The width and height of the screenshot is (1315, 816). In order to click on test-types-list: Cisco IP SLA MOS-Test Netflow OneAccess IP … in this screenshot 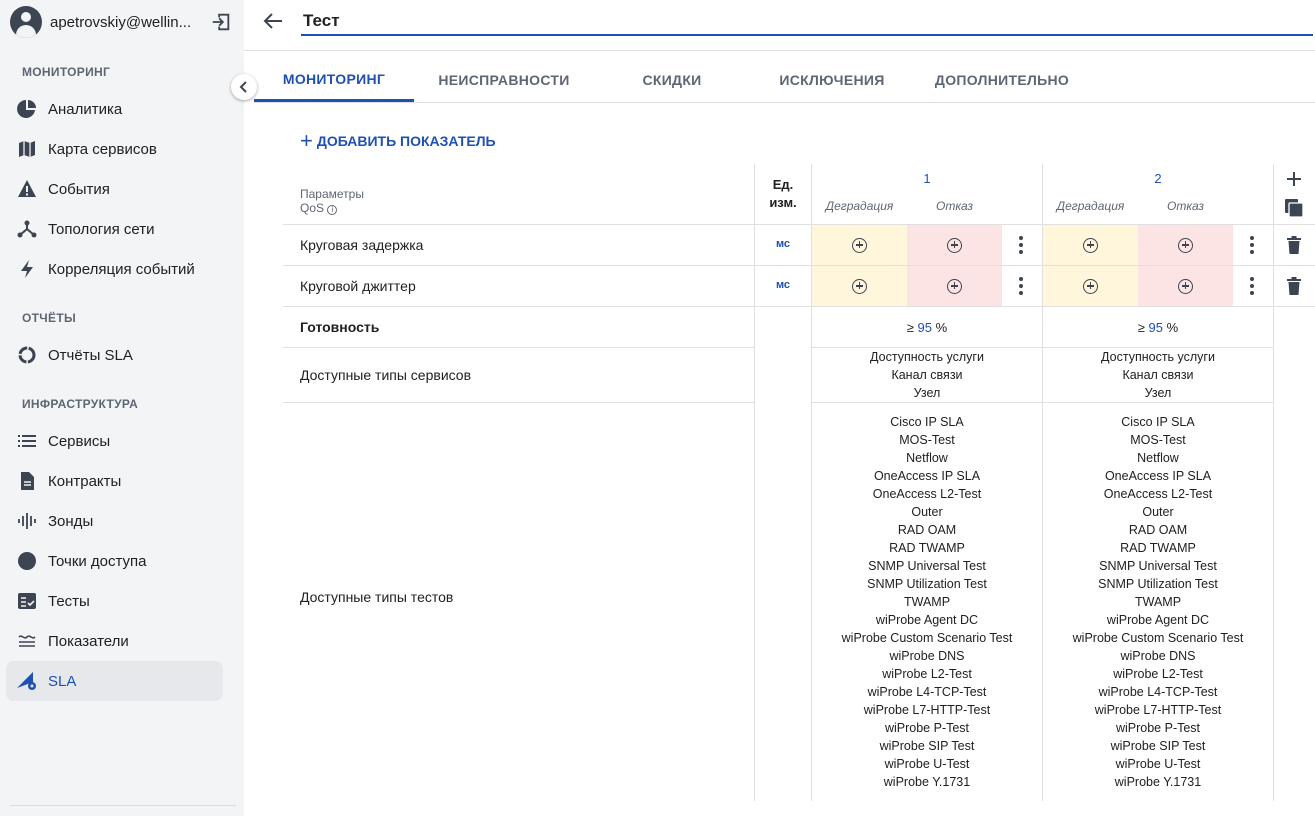, I will do `click(927, 602)`.